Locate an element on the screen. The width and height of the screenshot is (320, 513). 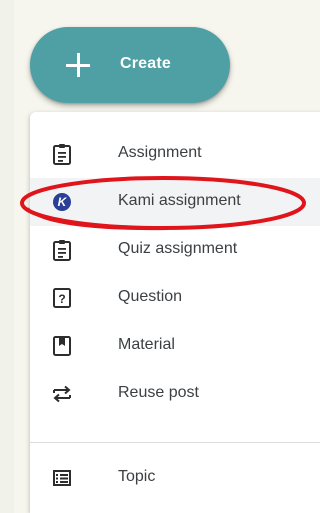
create-button: Create is located at coordinates (130, 65).